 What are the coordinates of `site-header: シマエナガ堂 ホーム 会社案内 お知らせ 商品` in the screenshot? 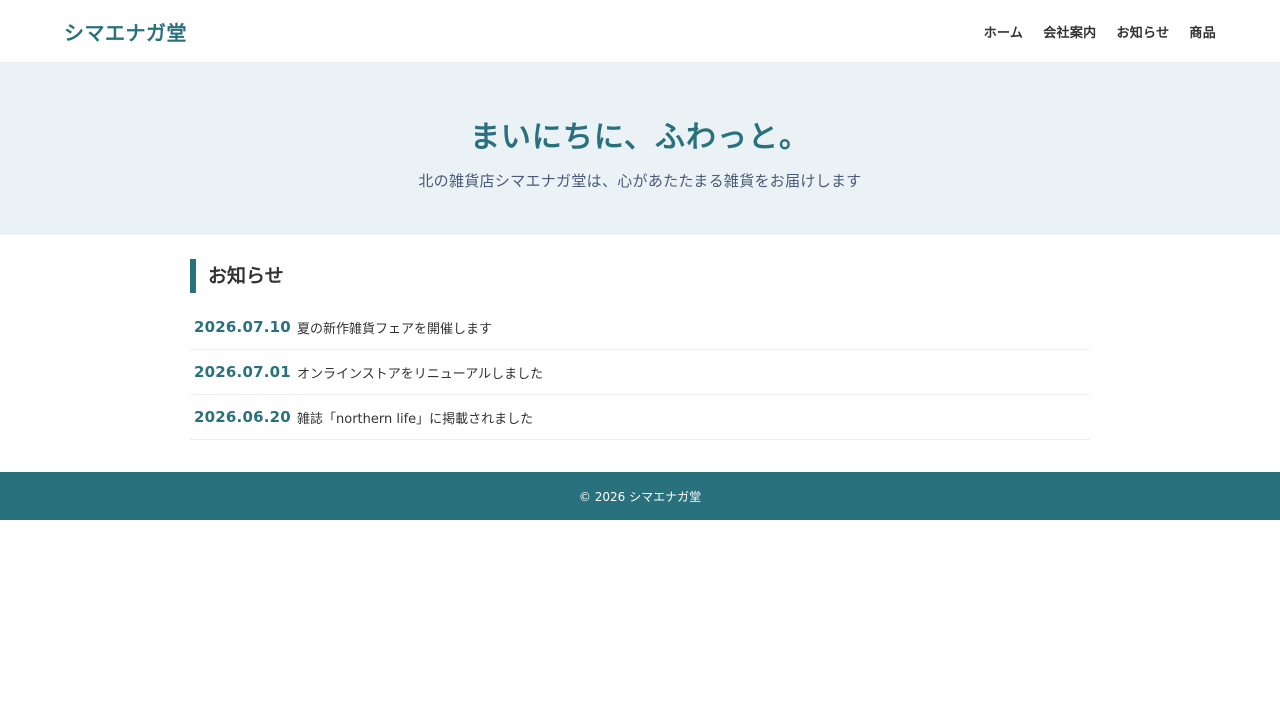 It's located at (640, 31).